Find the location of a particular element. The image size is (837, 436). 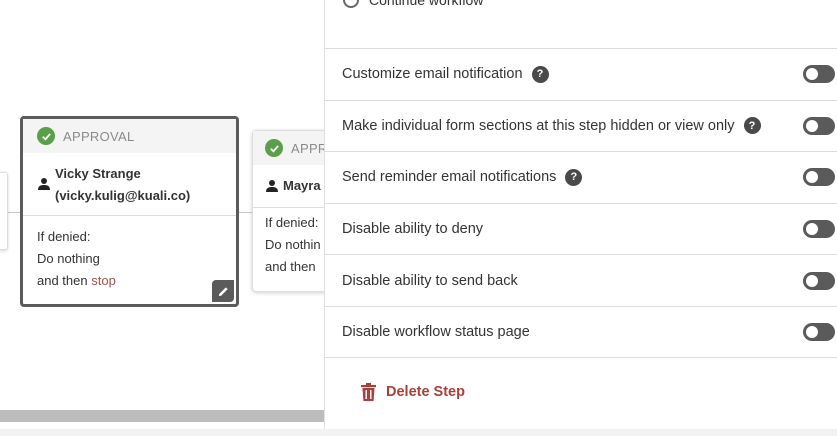

disable-deny-toggle is located at coordinates (819, 229).